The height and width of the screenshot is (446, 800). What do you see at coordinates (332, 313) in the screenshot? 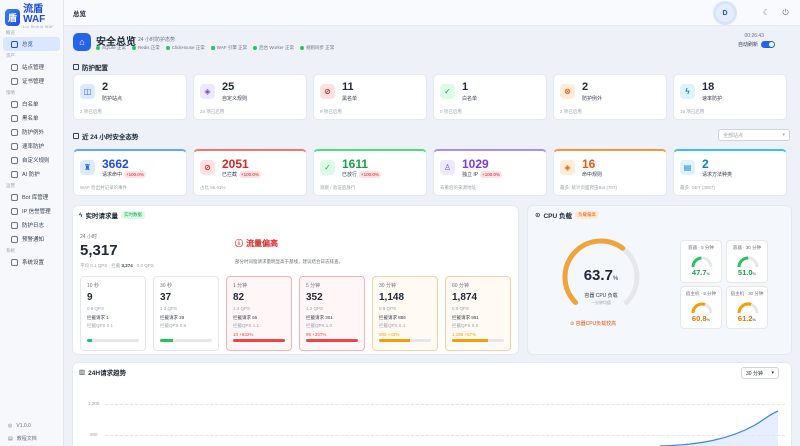
I see `window-card: 5 分钟 352 1.2 QPS 拦截请求 301 拦截QPS 1.0 96 +267%` at bounding box center [332, 313].